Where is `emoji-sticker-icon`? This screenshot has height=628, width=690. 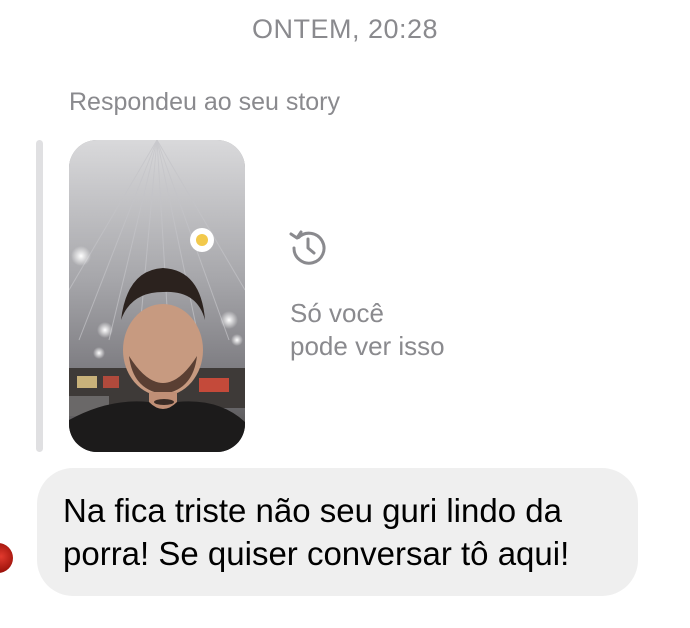 emoji-sticker-icon is located at coordinates (202, 240).